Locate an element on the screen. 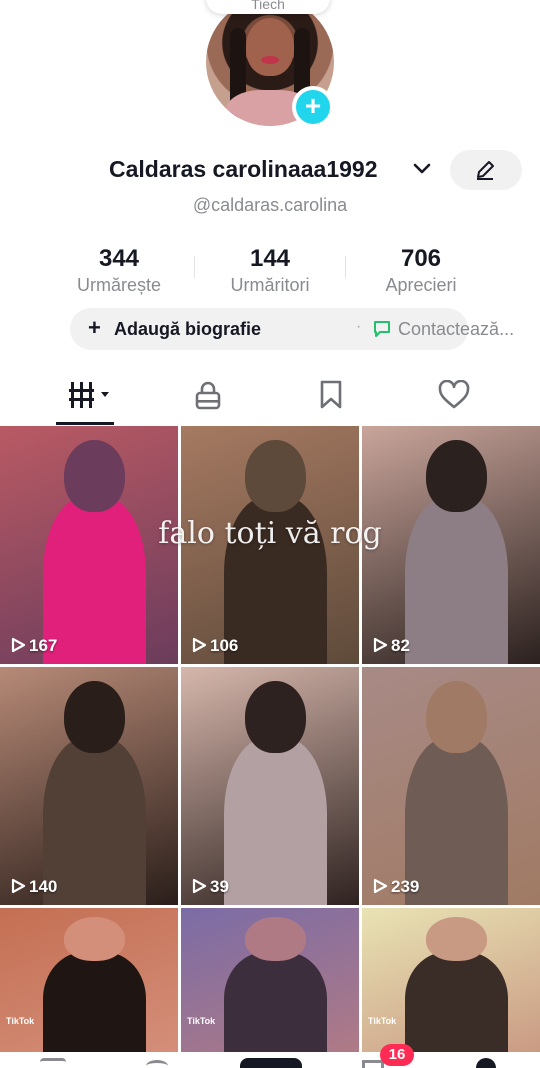 Image resolution: width=540 pixels, height=1068 pixels. video-thumbnail: 39 is located at coordinates (270, 786).